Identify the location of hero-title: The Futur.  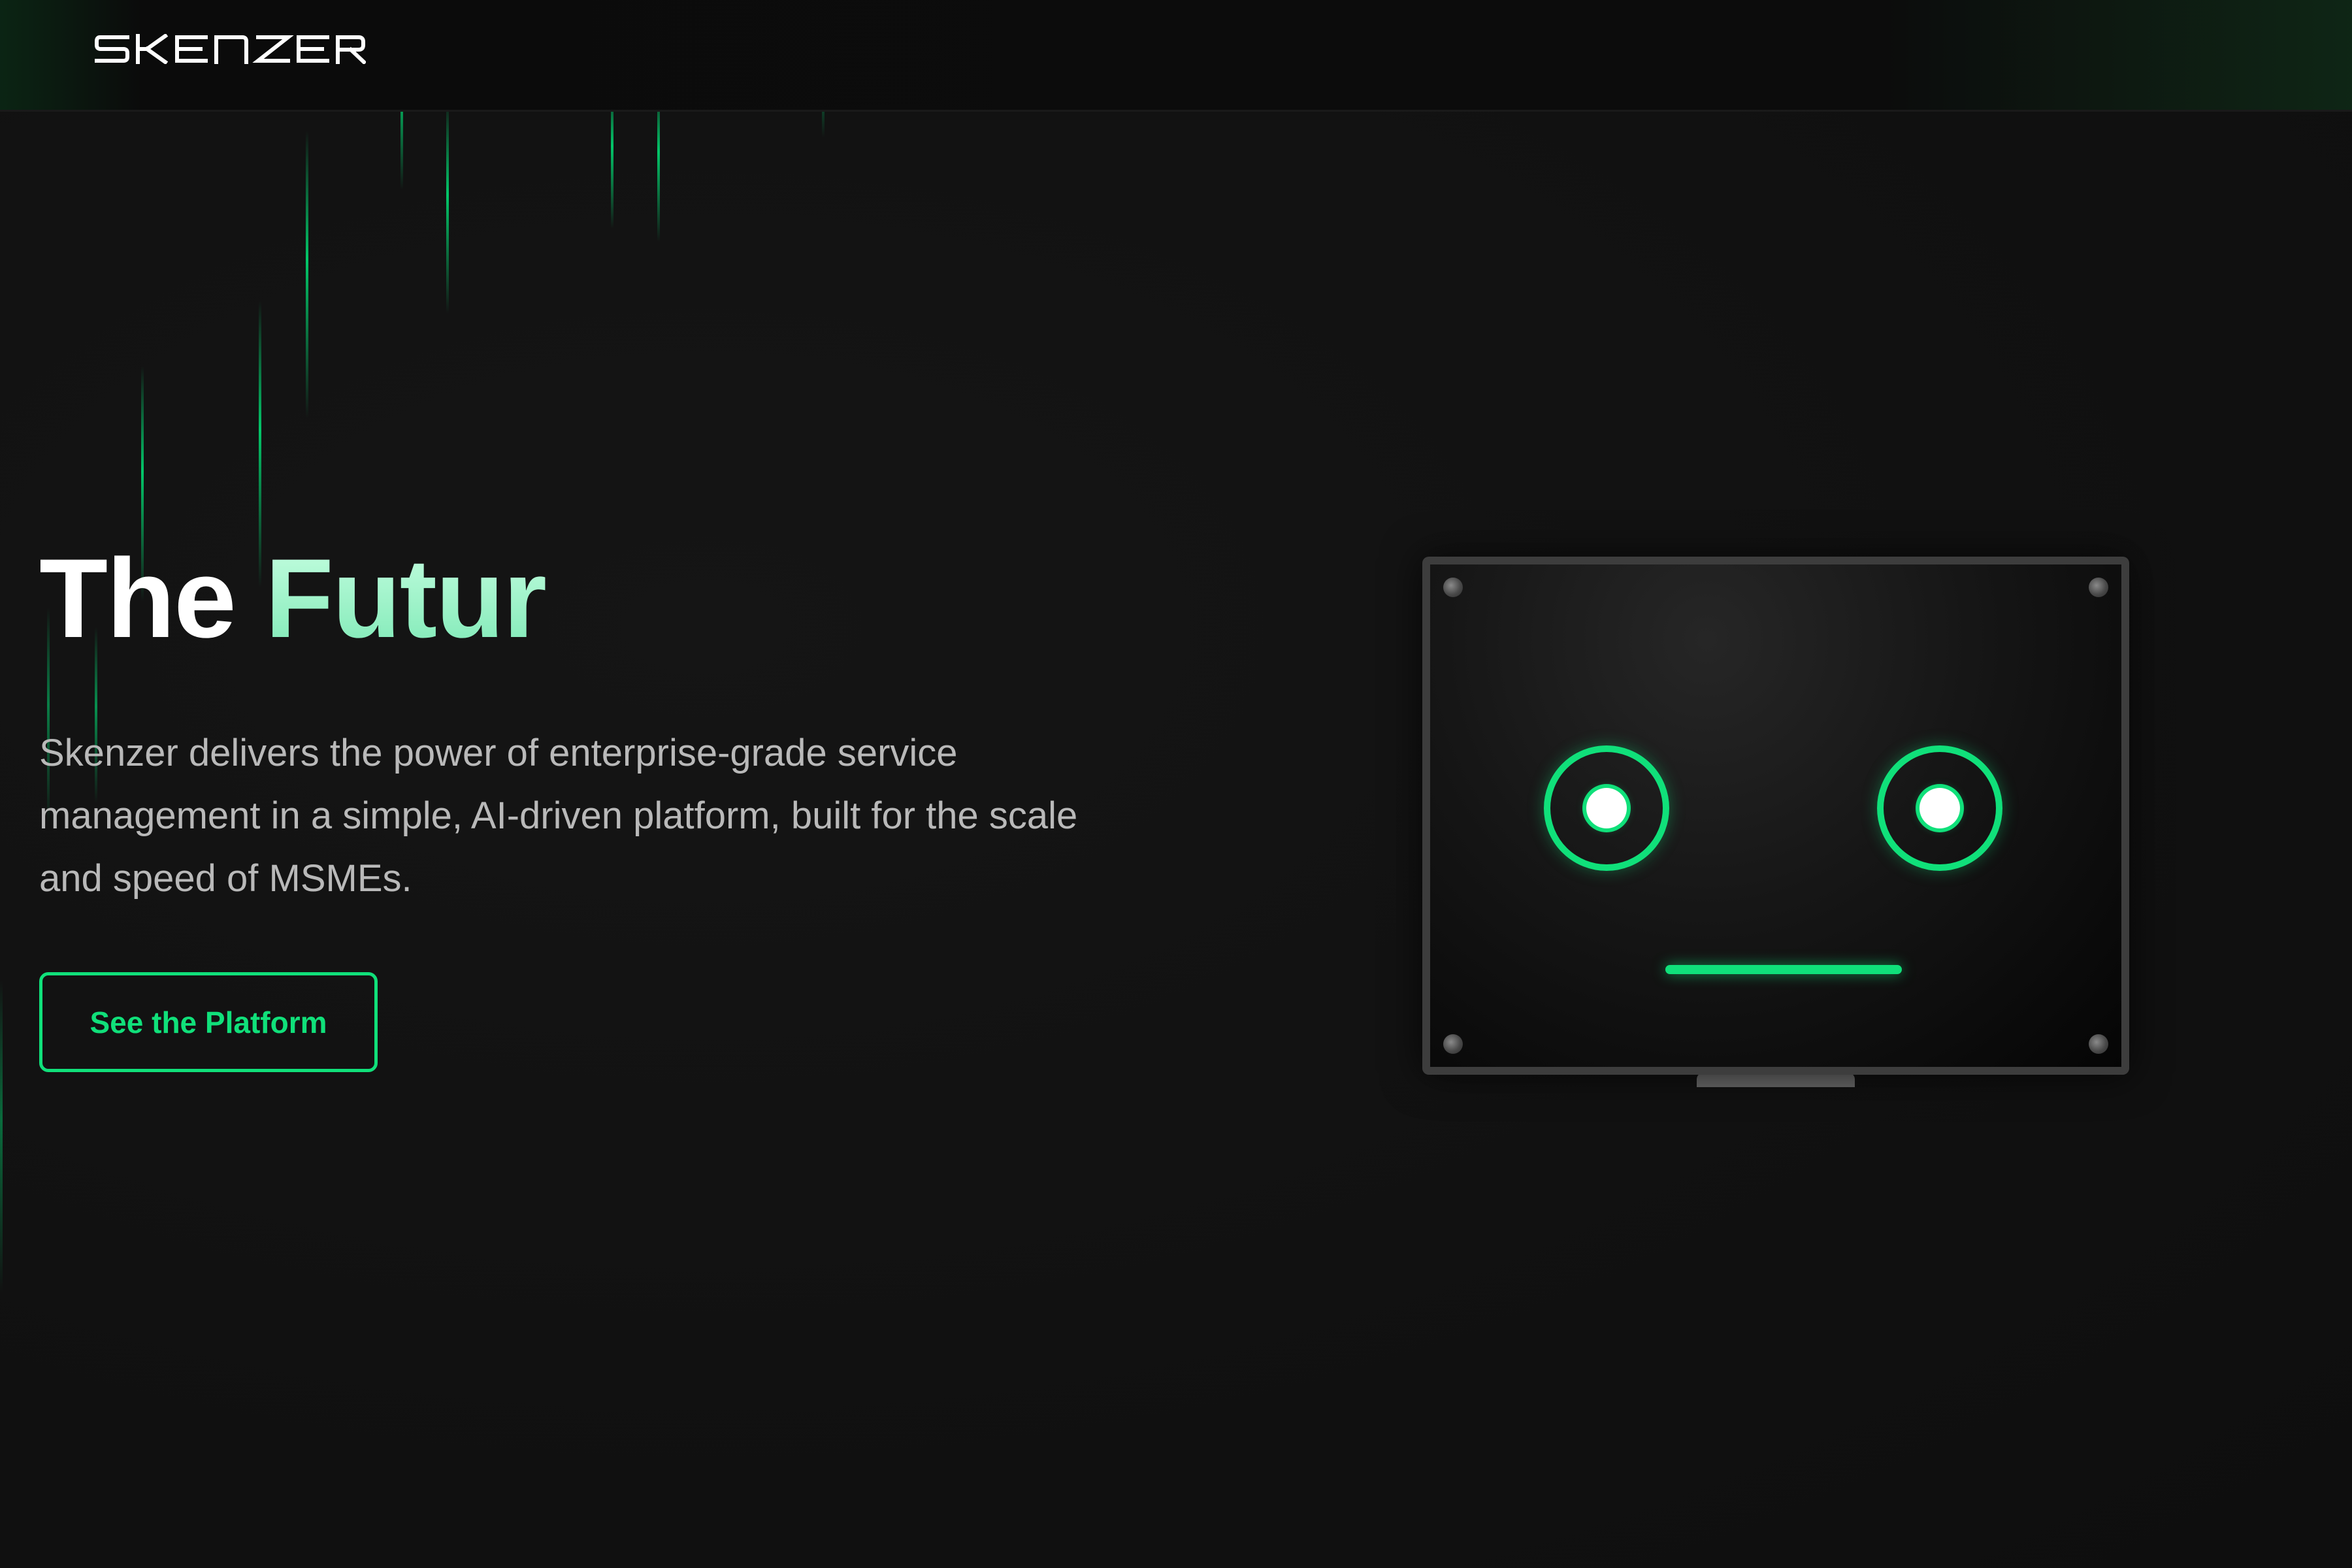
(293, 598).